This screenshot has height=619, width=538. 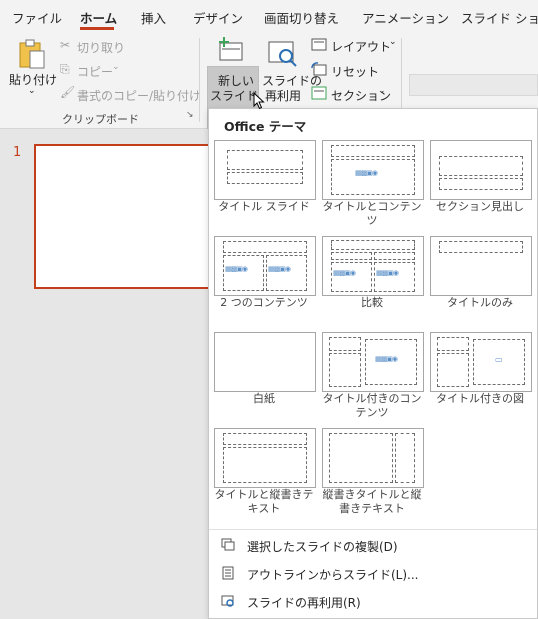 I want to click on mouse-pointer-icon, so click(x=259, y=101).